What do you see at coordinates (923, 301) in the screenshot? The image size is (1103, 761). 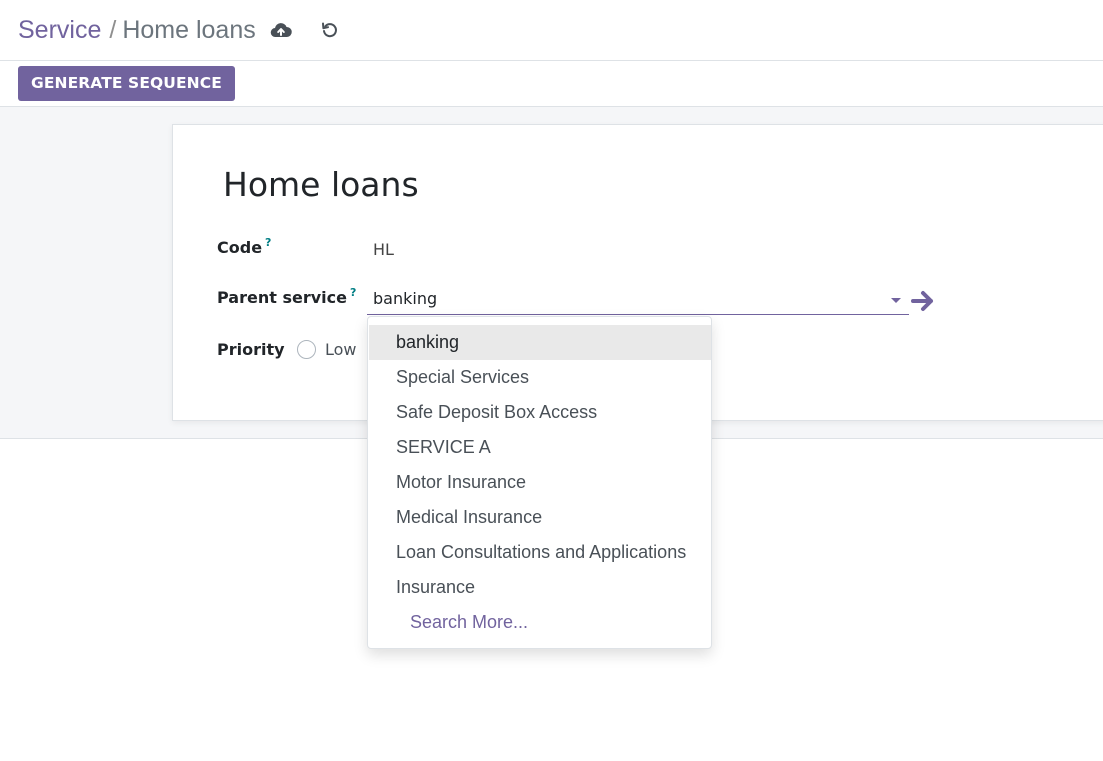 I see `arrow-right-icon` at bounding box center [923, 301].